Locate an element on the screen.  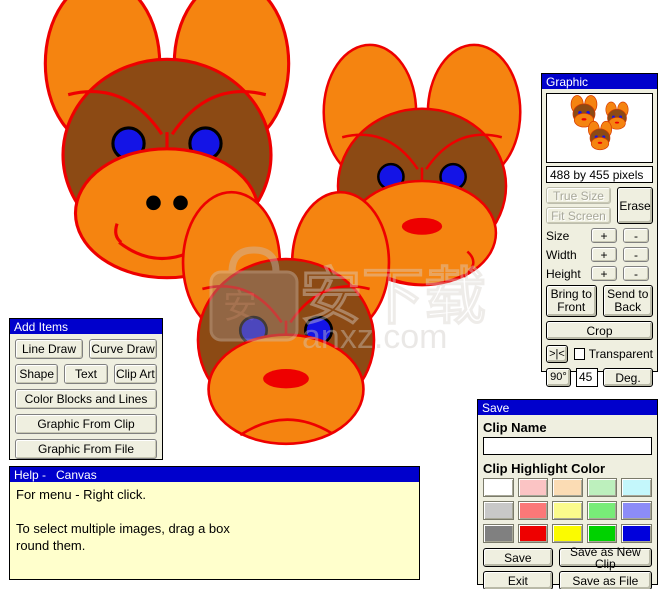
color-swatch-grid is located at coordinates (567, 510).